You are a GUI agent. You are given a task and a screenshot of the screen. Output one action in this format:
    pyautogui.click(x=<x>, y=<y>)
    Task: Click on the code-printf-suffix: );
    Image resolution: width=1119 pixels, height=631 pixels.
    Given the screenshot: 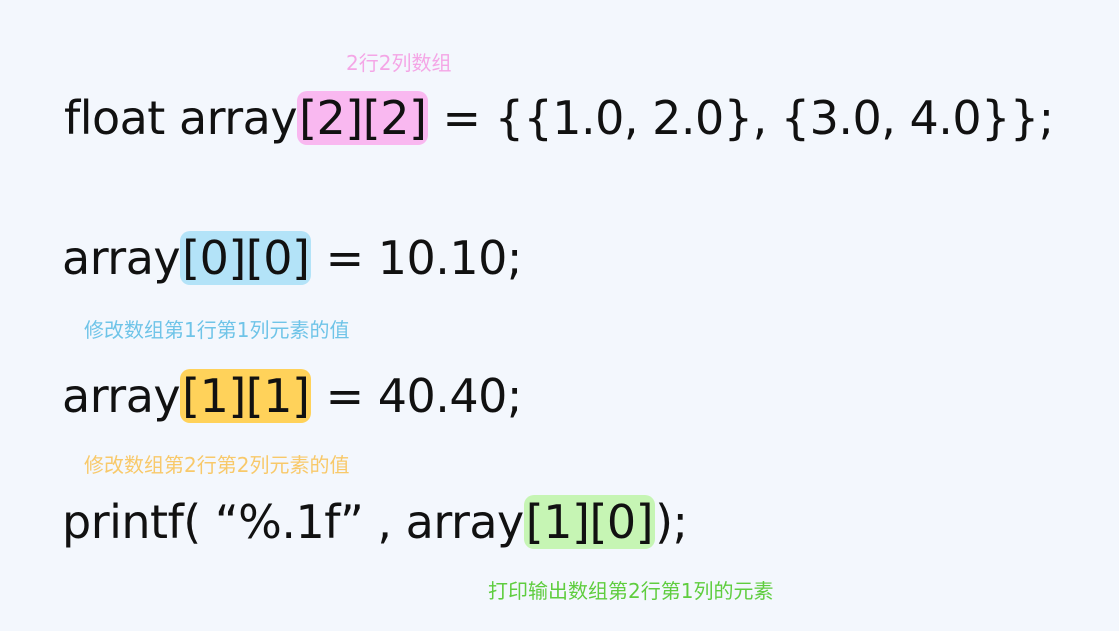 What is the action you would take?
    pyautogui.click(x=671, y=522)
    